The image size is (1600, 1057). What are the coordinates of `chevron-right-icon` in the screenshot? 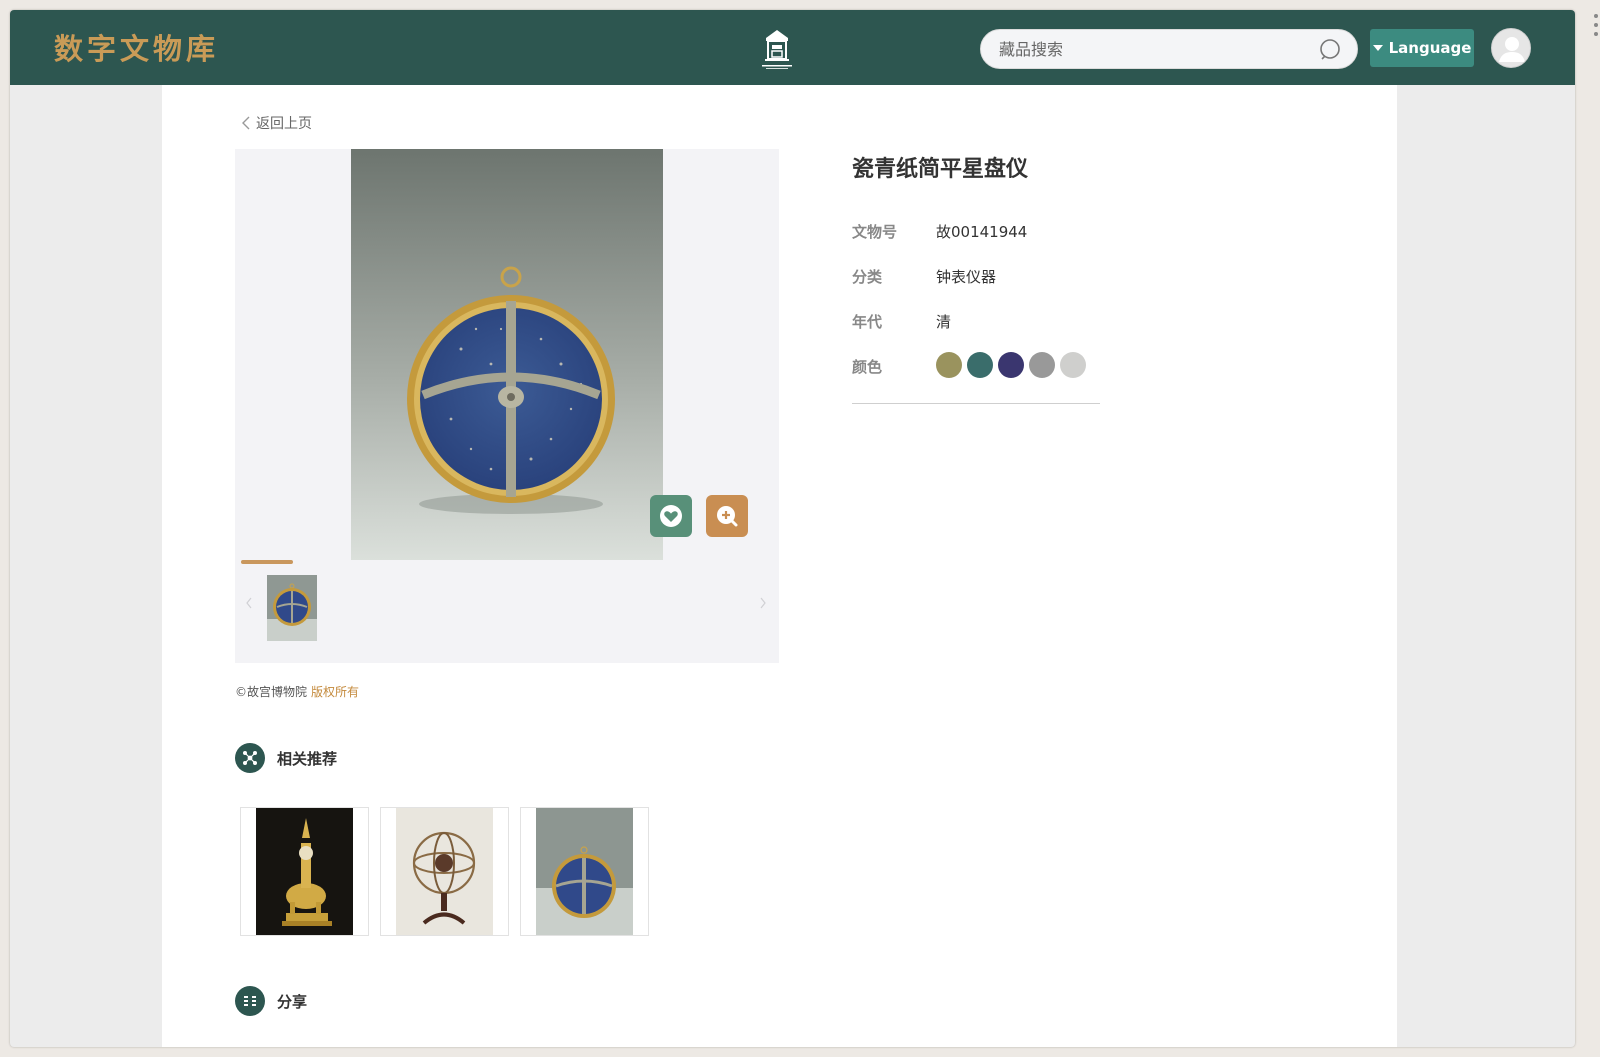 It's located at (763, 603).